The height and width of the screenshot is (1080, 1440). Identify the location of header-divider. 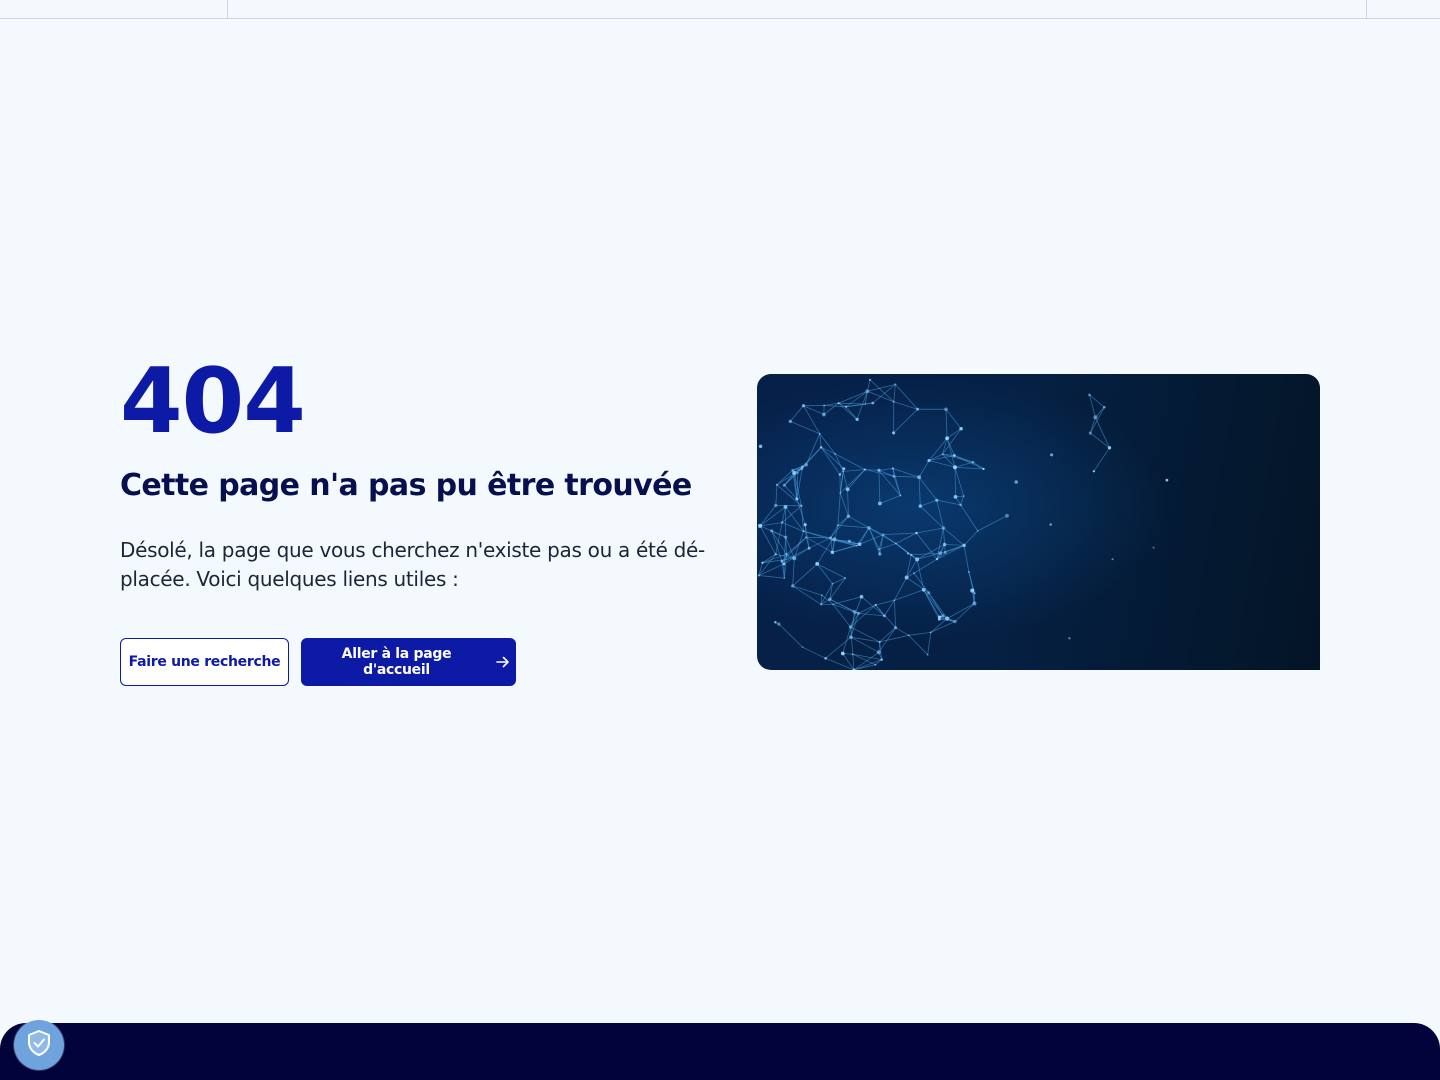
(227, 9).